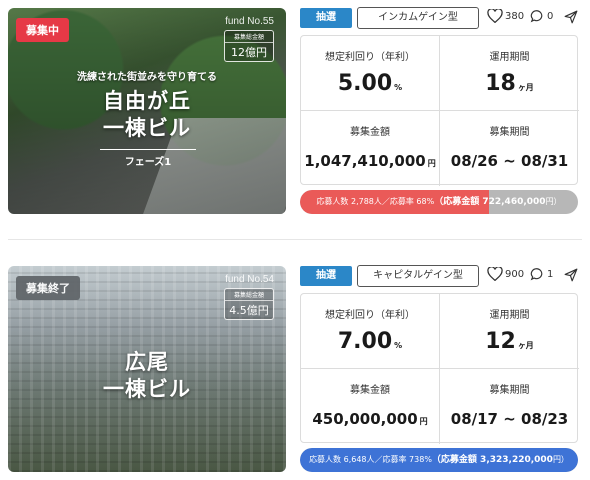  Describe the element at coordinates (370, 148) in the screenshot. I see `amount-cell: 募集金額 1,047,410,000 円` at that location.